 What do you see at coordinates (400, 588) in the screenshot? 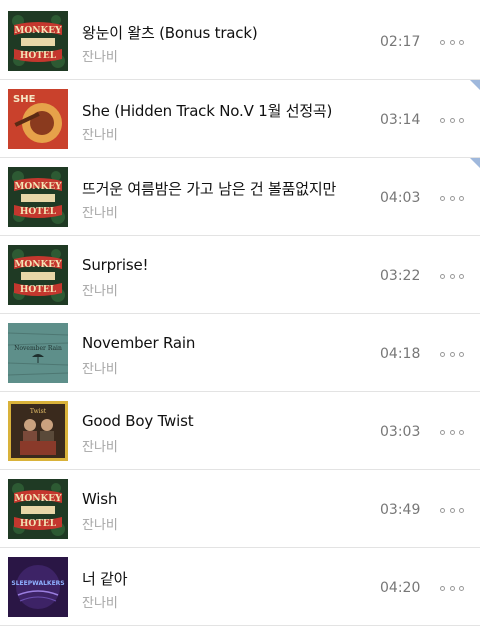
I see `track-duration: 04:20` at bounding box center [400, 588].